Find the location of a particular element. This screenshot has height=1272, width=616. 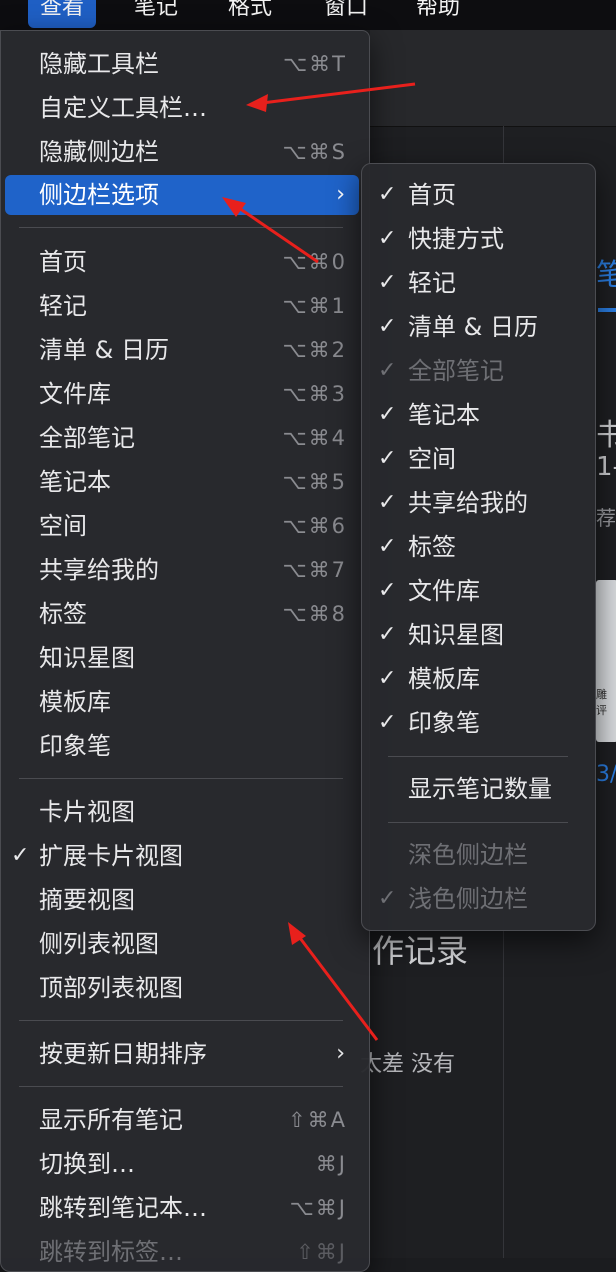

menu-item-file-library: 文件库 ⌥⌘3 is located at coordinates (182, 394).